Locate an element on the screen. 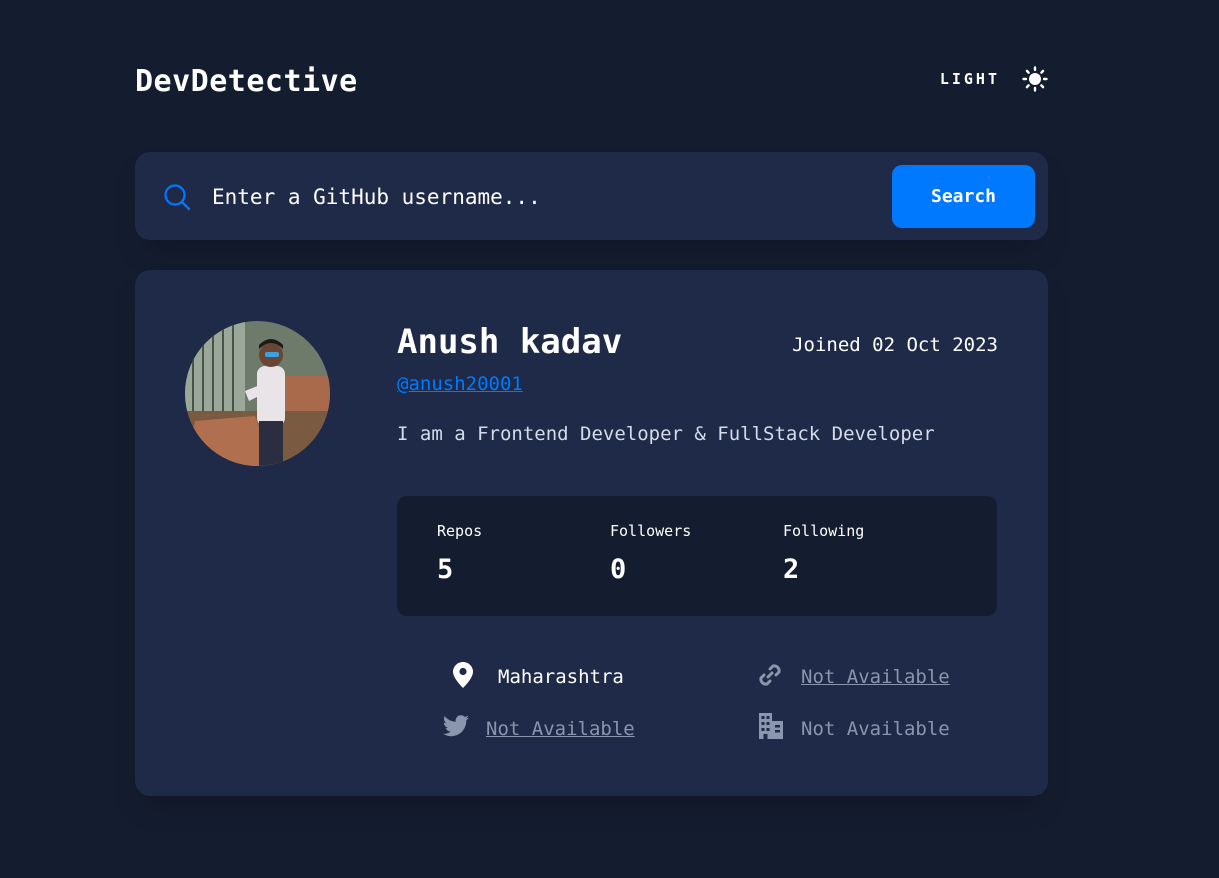 Image resolution: width=1219 pixels, height=878 pixels. theme-toggle: LIGHT is located at coordinates (994, 79).